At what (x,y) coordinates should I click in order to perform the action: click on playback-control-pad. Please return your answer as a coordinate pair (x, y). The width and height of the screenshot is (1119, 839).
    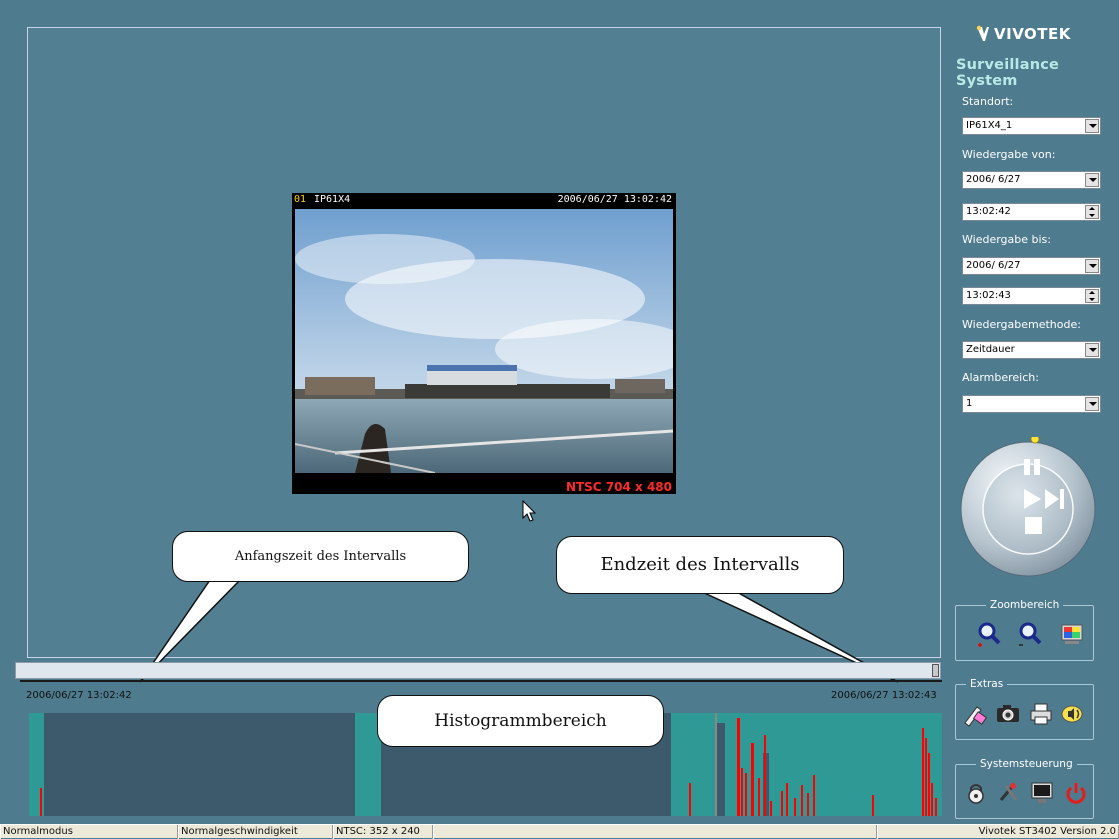
    Looking at the image, I should click on (1028, 507).